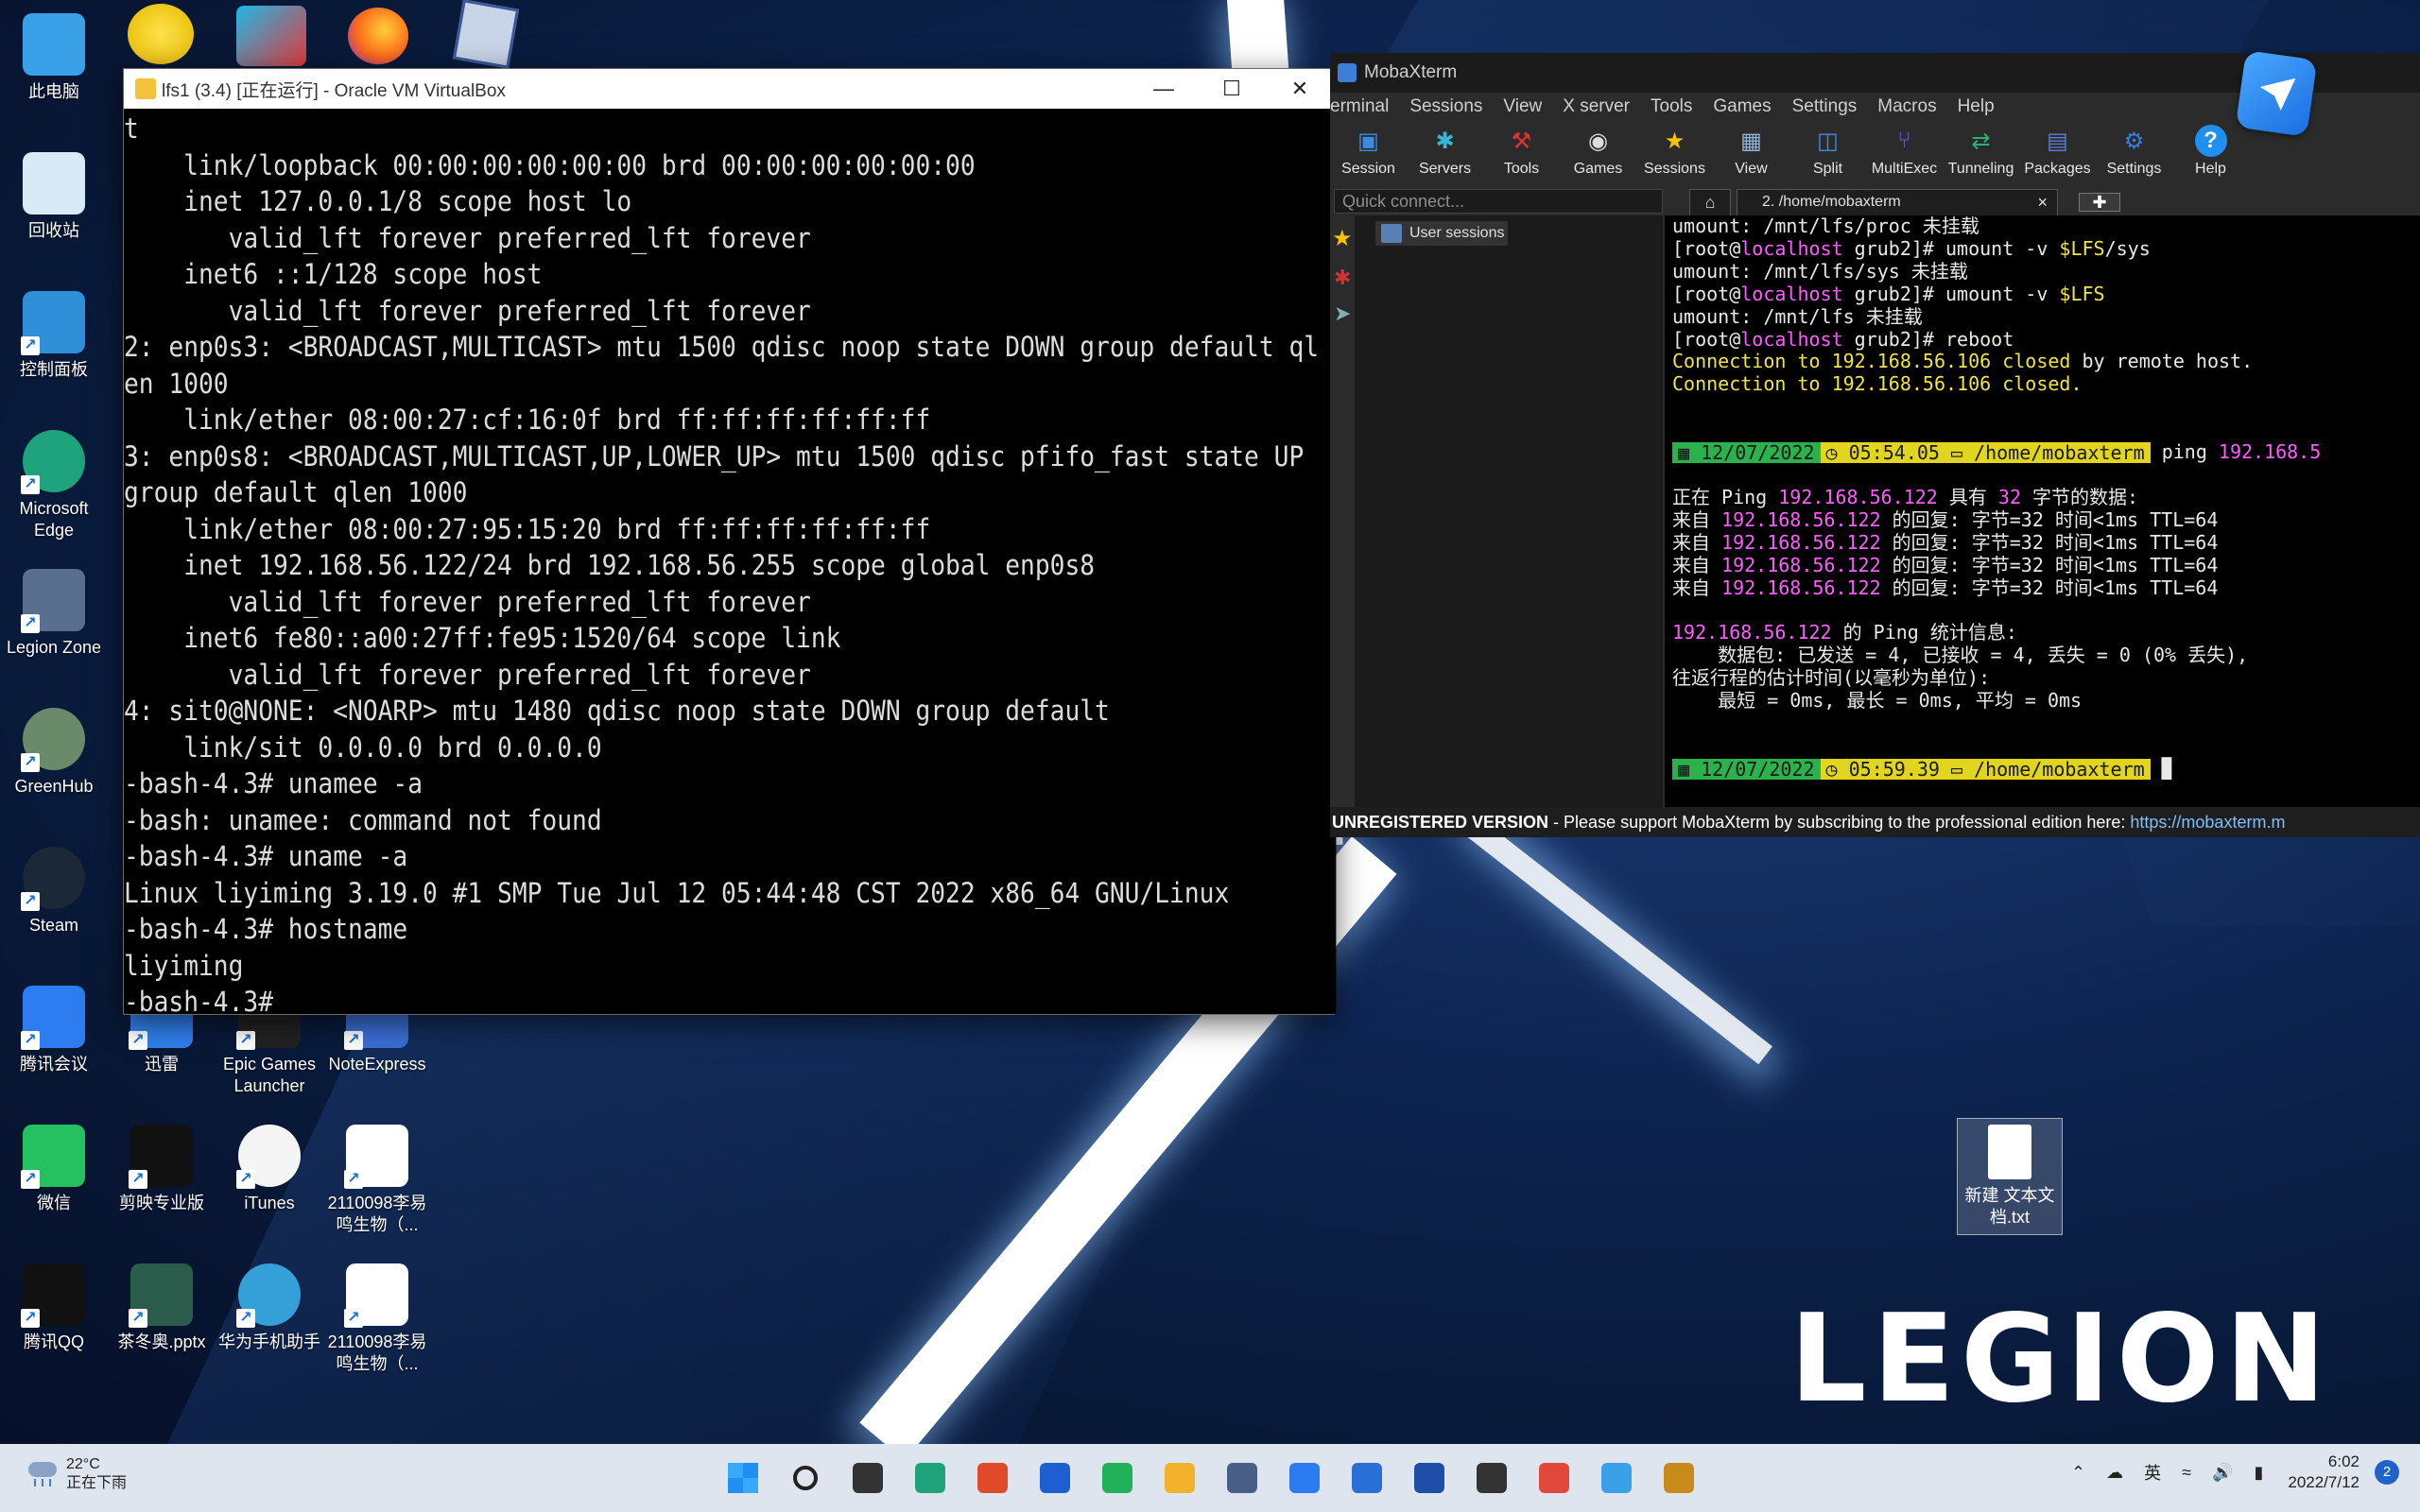 The width and height of the screenshot is (2420, 1512). What do you see at coordinates (2210, 151) in the screenshot?
I see `toolbar-help-button: ? Help` at bounding box center [2210, 151].